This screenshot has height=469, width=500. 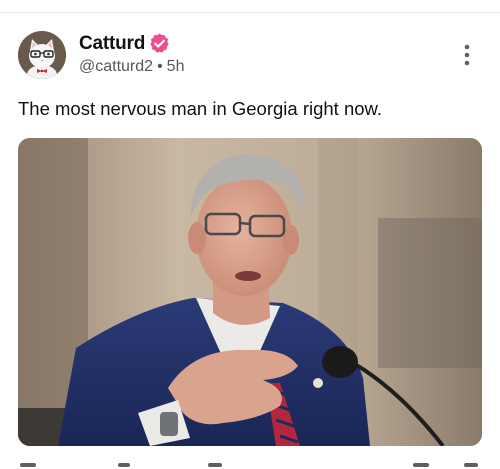 I want to click on more-options-icon, so click(x=467, y=55).